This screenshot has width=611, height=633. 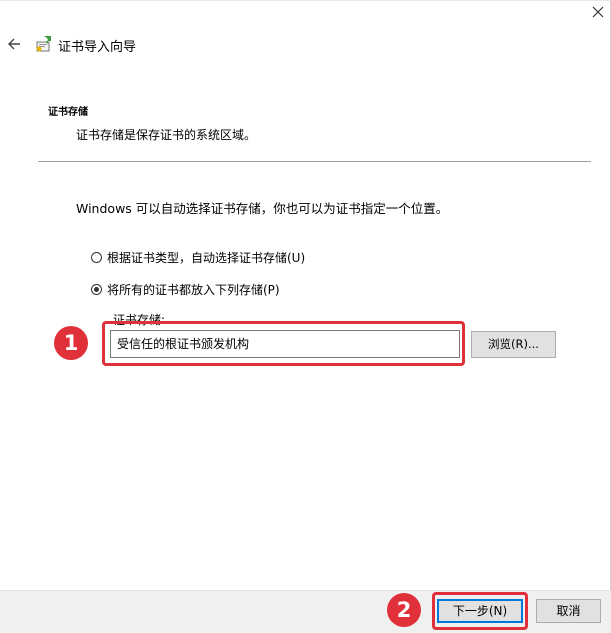 What do you see at coordinates (314, 161) in the screenshot?
I see `divider` at bounding box center [314, 161].